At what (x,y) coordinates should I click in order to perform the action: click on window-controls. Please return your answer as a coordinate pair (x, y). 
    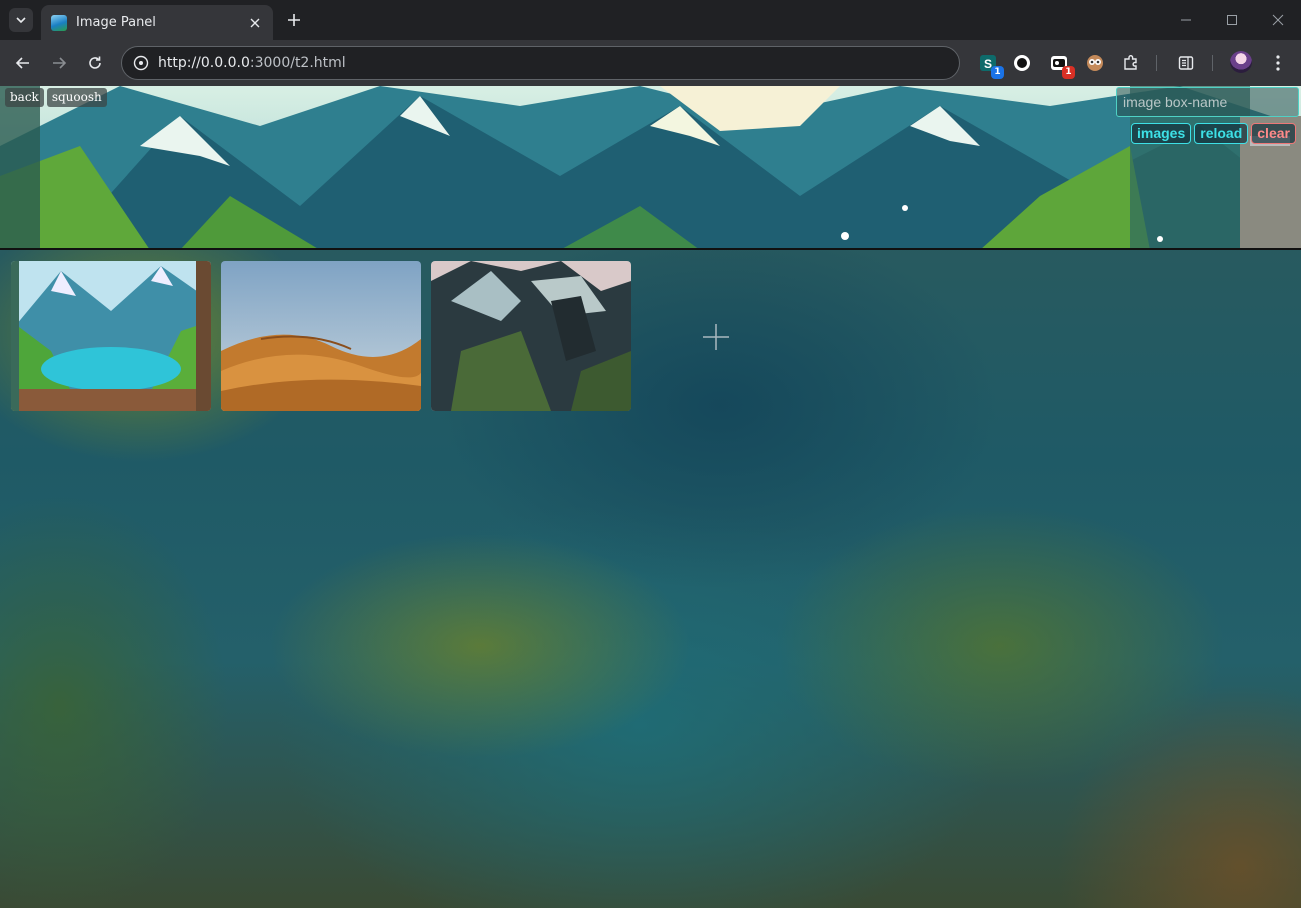
    Looking at the image, I should click on (1232, 20).